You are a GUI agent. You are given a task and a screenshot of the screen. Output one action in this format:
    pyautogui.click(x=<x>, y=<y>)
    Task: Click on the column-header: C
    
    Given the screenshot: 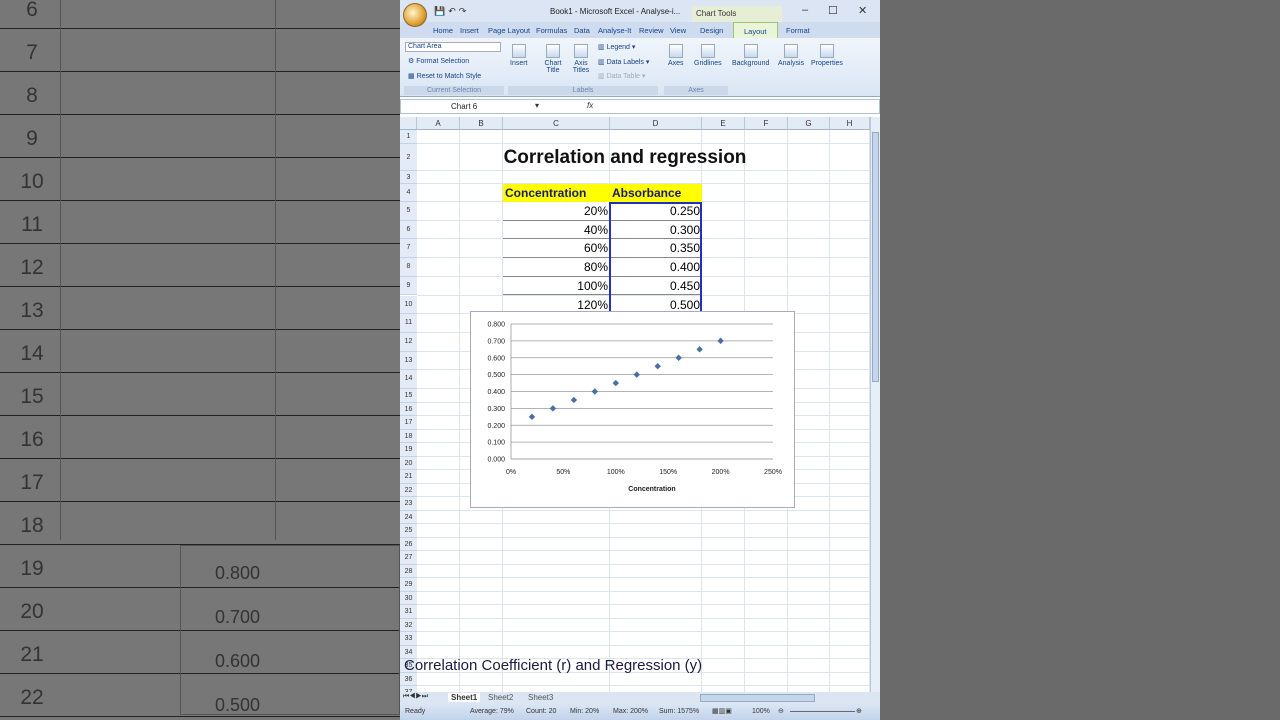 What is the action you would take?
    pyautogui.click(x=556, y=123)
    